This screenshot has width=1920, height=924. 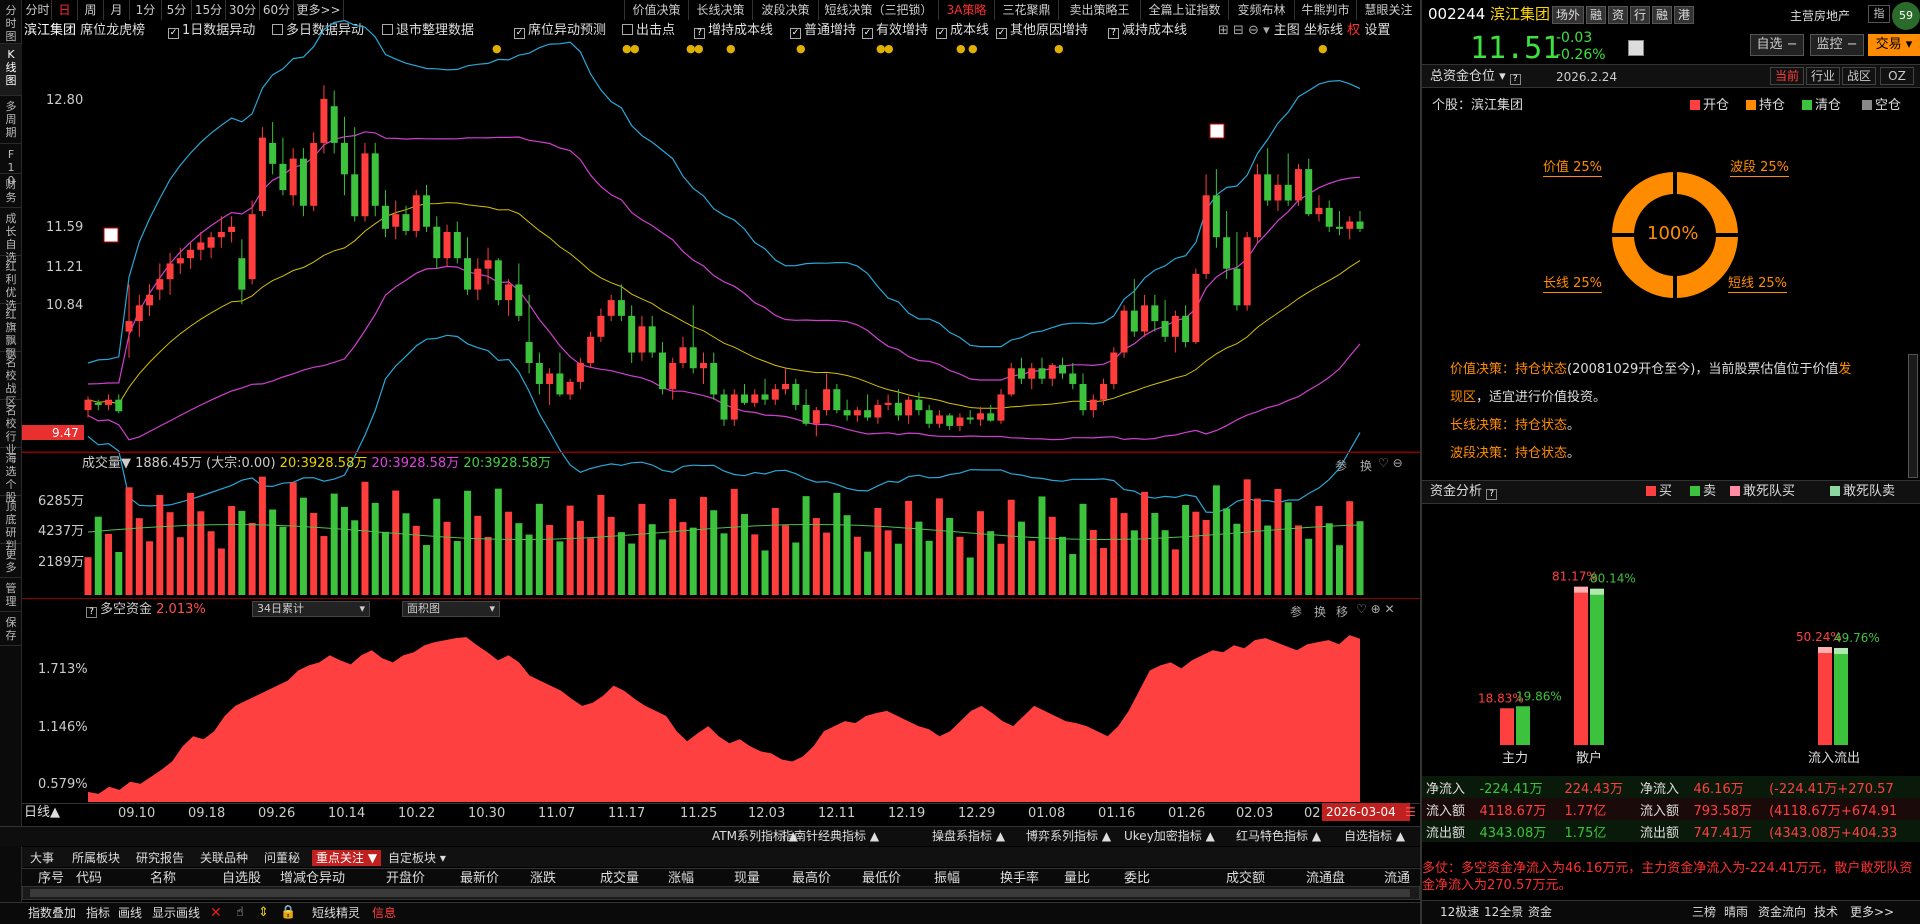 What do you see at coordinates (1684, 15) in the screenshot?
I see `quote-tag: 港` at bounding box center [1684, 15].